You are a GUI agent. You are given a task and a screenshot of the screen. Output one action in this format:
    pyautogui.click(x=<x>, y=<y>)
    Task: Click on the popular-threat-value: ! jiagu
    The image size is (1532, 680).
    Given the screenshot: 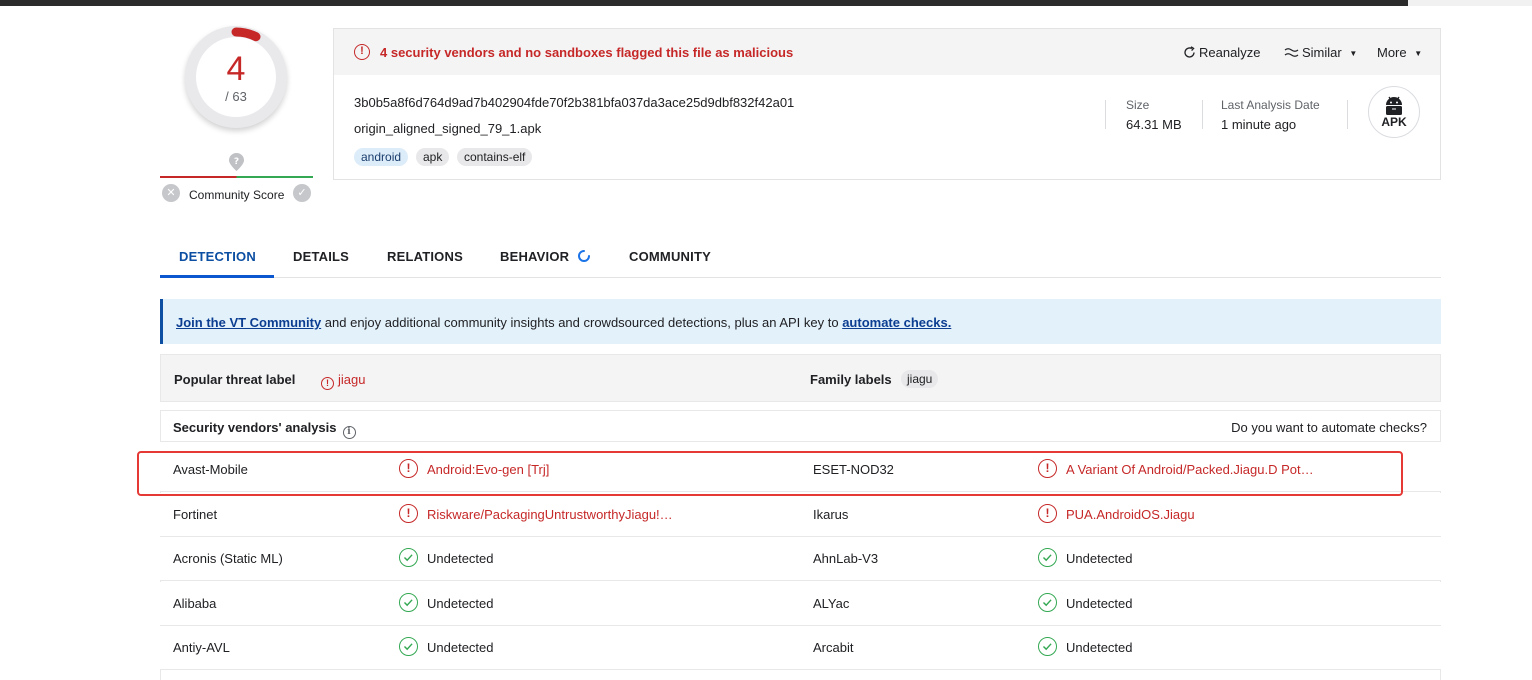 What is the action you would take?
    pyautogui.click(x=343, y=381)
    